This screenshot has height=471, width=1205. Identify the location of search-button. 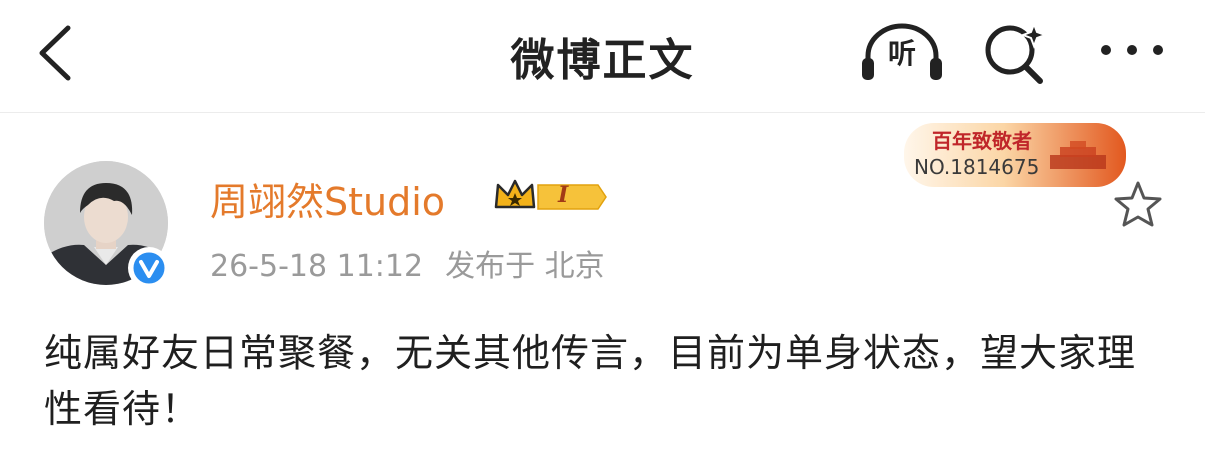
(1016, 53).